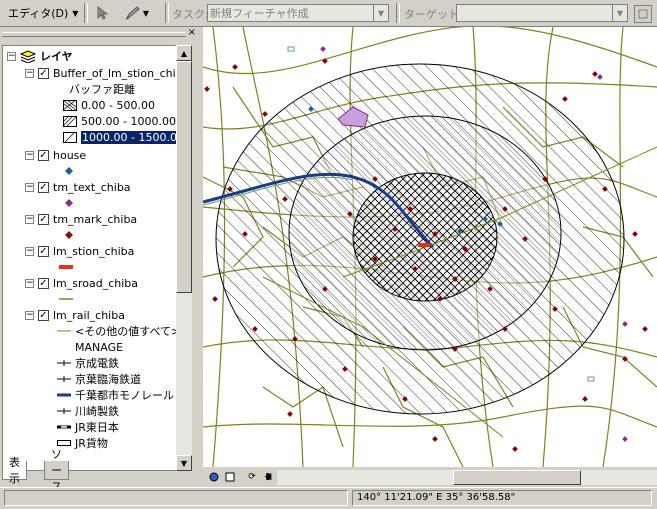 The image size is (657, 509). Describe the element at coordinates (137, 13) in the screenshot. I see `sketch-tool-icon: ▼` at that location.